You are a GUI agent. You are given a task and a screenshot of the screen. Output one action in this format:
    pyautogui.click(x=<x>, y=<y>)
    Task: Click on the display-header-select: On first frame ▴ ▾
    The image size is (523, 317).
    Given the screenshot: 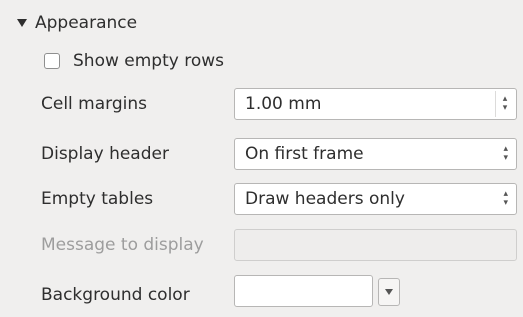 What is the action you would take?
    pyautogui.click(x=375, y=154)
    